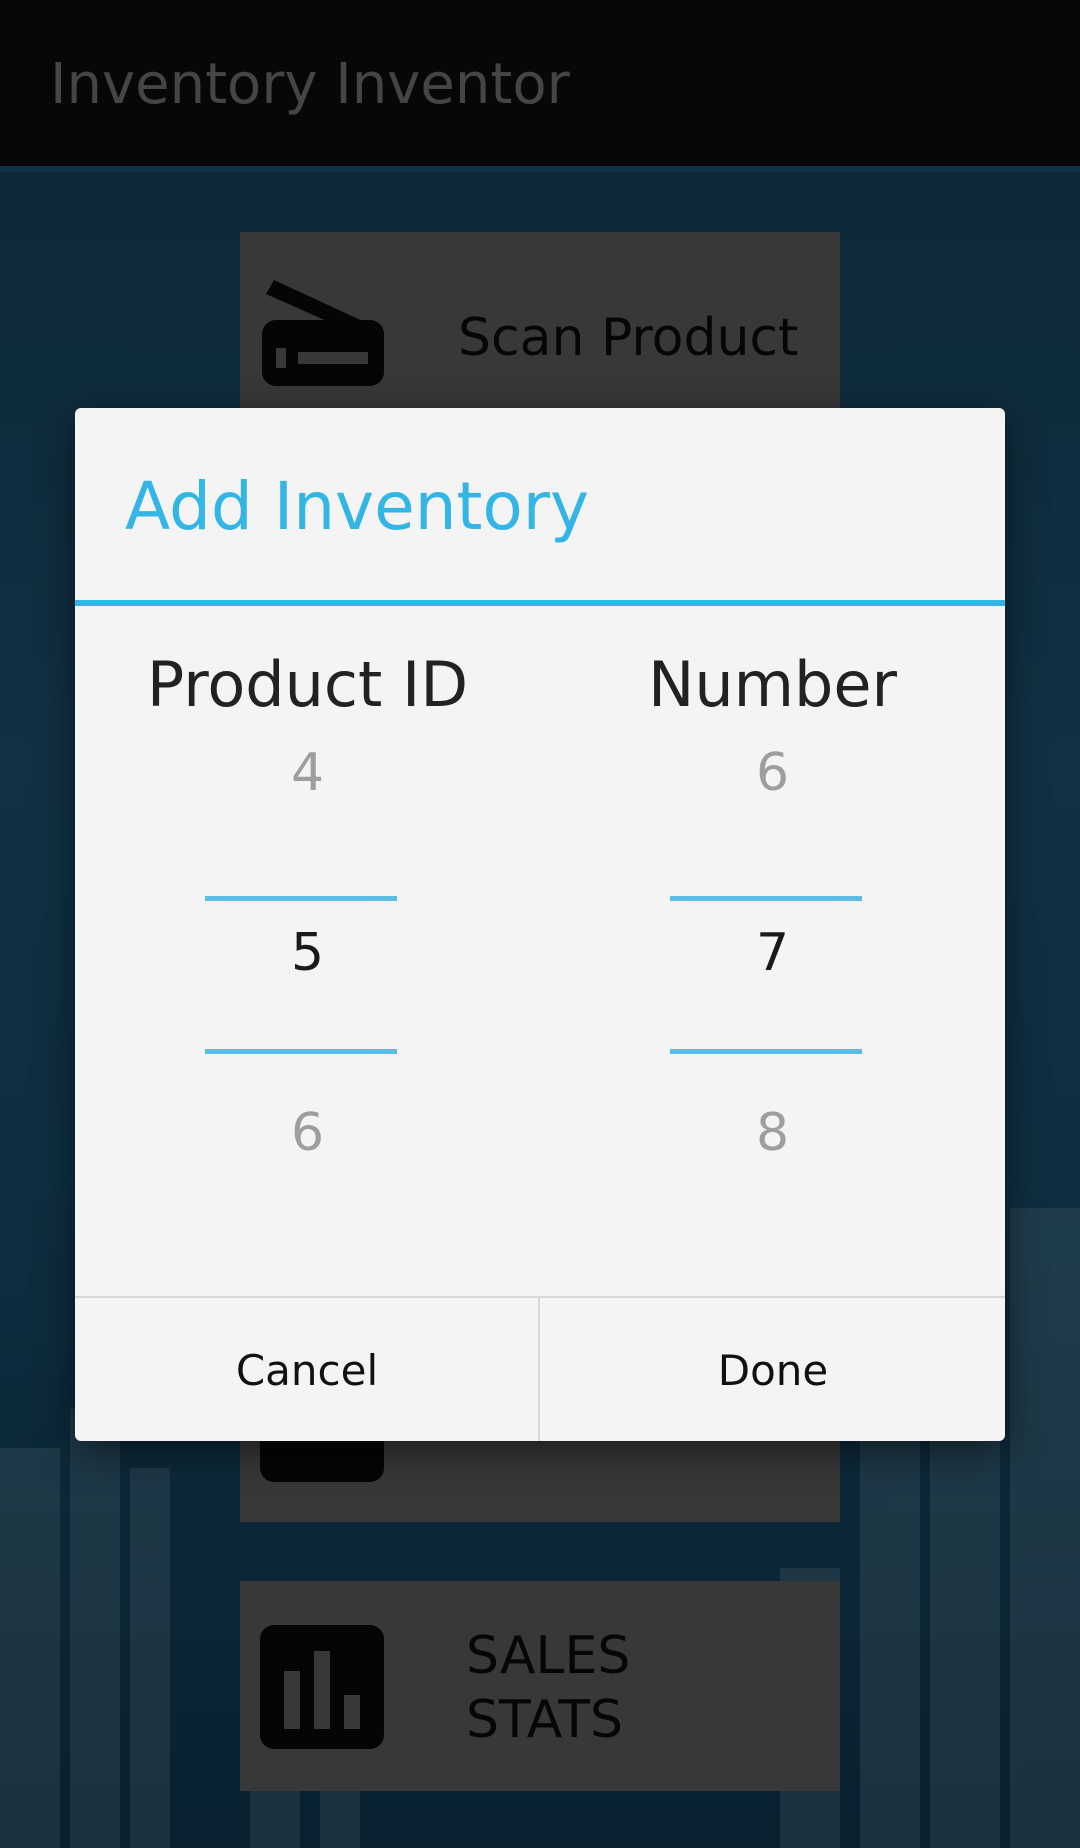 The width and height of the screenshot is (1080, 1848). What do you see at coordinates (307, 1369) in the screenshot?
I see `cancel-button: Cancel` at bounding box center [307, 1369].